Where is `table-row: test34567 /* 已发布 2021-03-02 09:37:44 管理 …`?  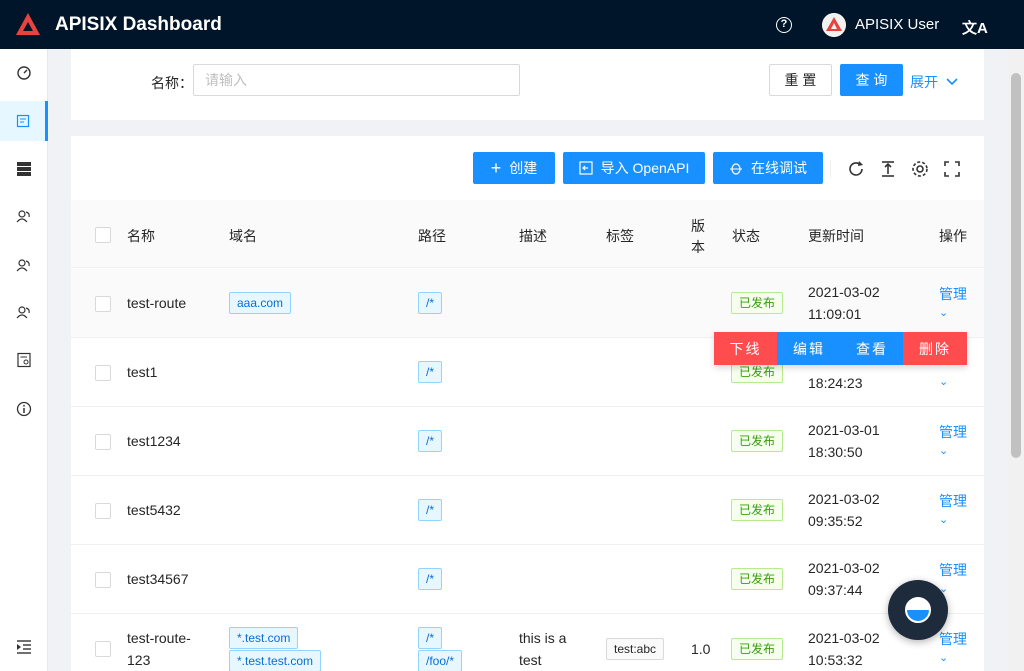 table-row: test34567 /* 已发布 2021-03-02 09:37:44 管理 … is located at coordinates (527, 579).